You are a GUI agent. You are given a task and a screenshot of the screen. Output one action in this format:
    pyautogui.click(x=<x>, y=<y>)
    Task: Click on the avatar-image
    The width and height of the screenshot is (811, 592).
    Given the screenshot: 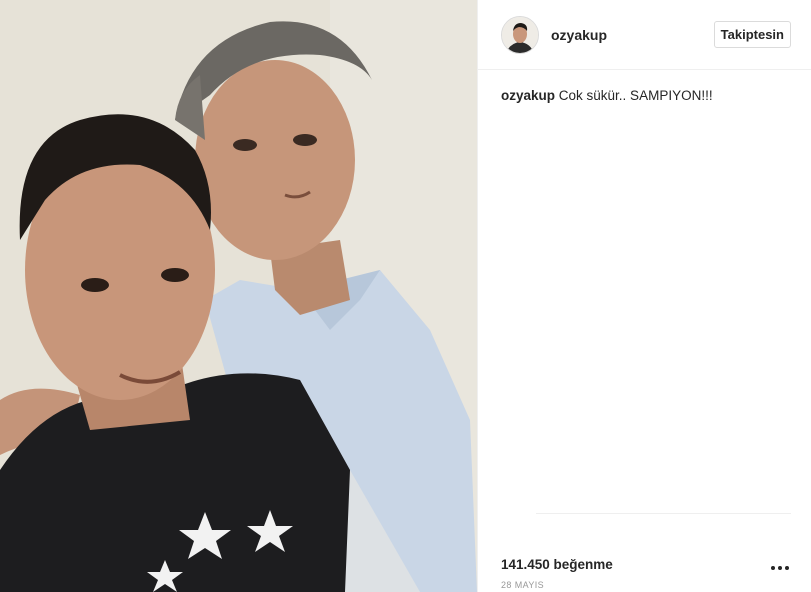 What is the action you would take?
    pyautogui.click(x=520, y=34)
    